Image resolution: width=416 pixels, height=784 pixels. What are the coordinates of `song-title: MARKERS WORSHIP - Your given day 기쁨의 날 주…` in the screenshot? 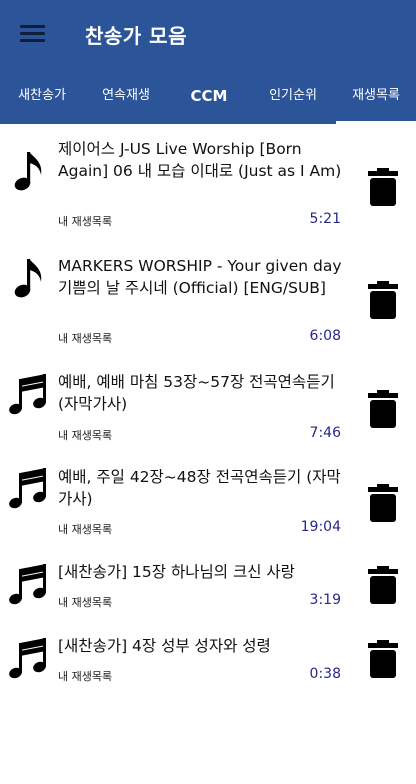 It's located at (200, 277).